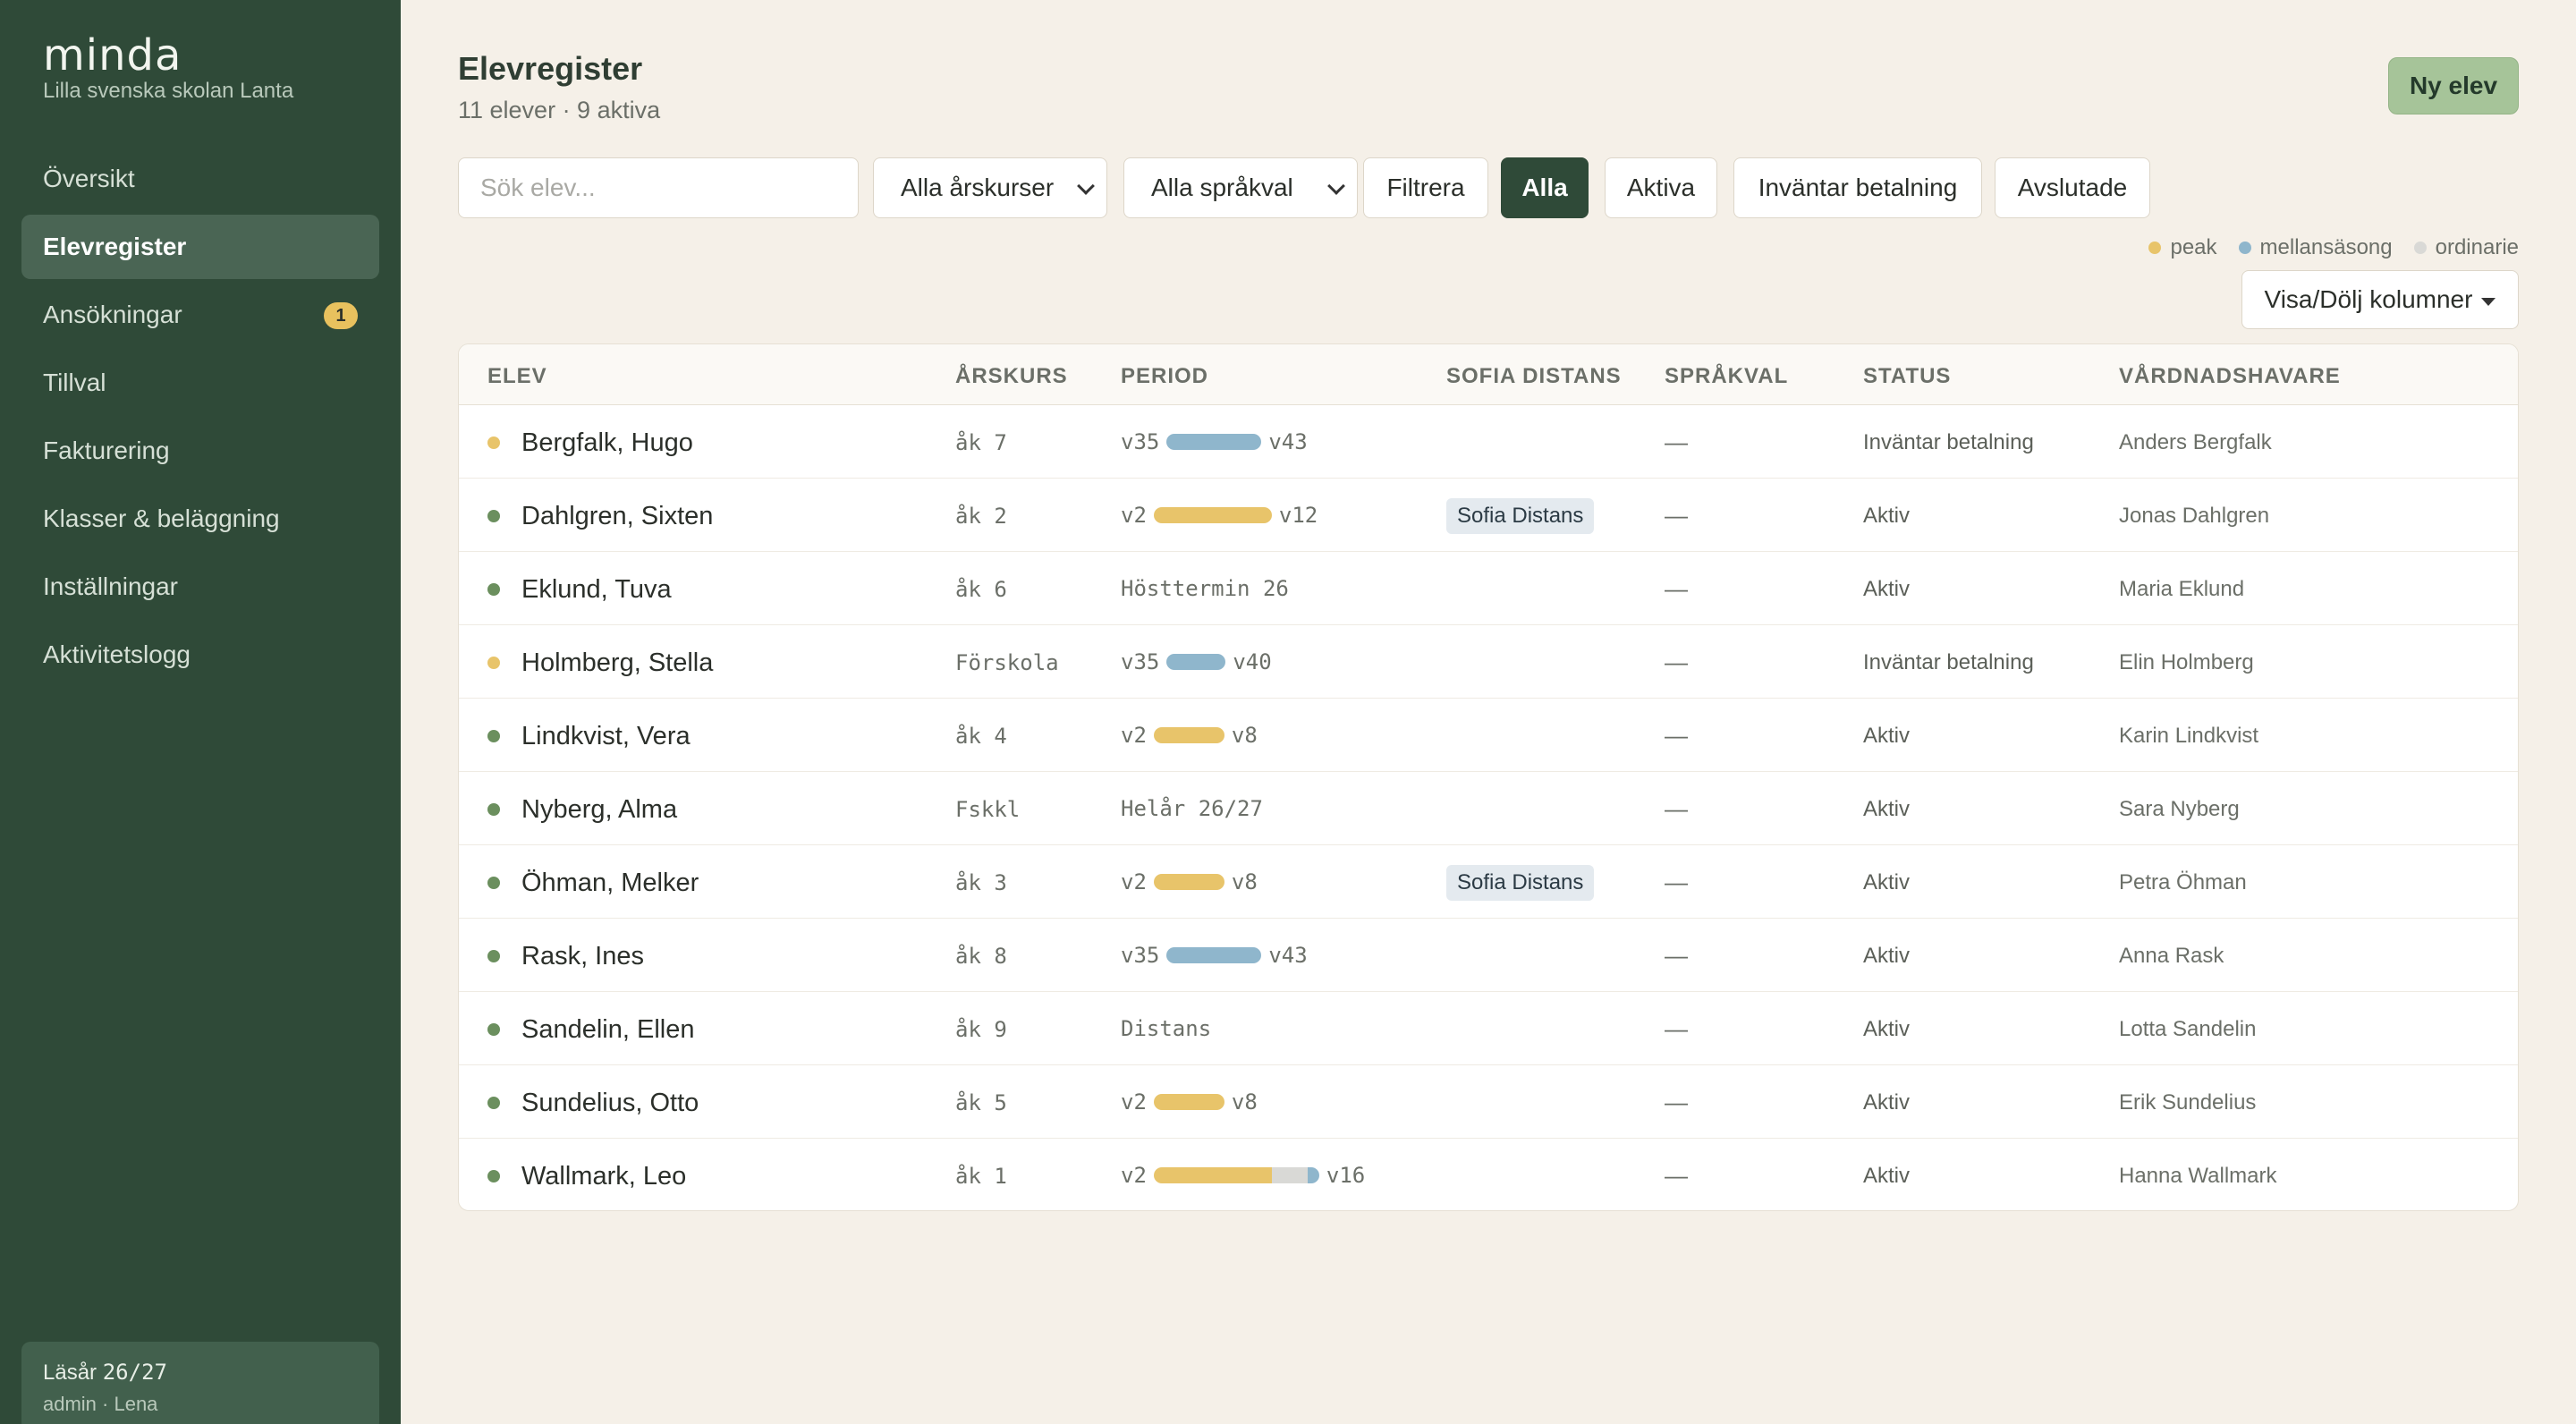 The image size is (2576, 1424). I want to click on legend-label: mellansäsong, so click(2326, 247).